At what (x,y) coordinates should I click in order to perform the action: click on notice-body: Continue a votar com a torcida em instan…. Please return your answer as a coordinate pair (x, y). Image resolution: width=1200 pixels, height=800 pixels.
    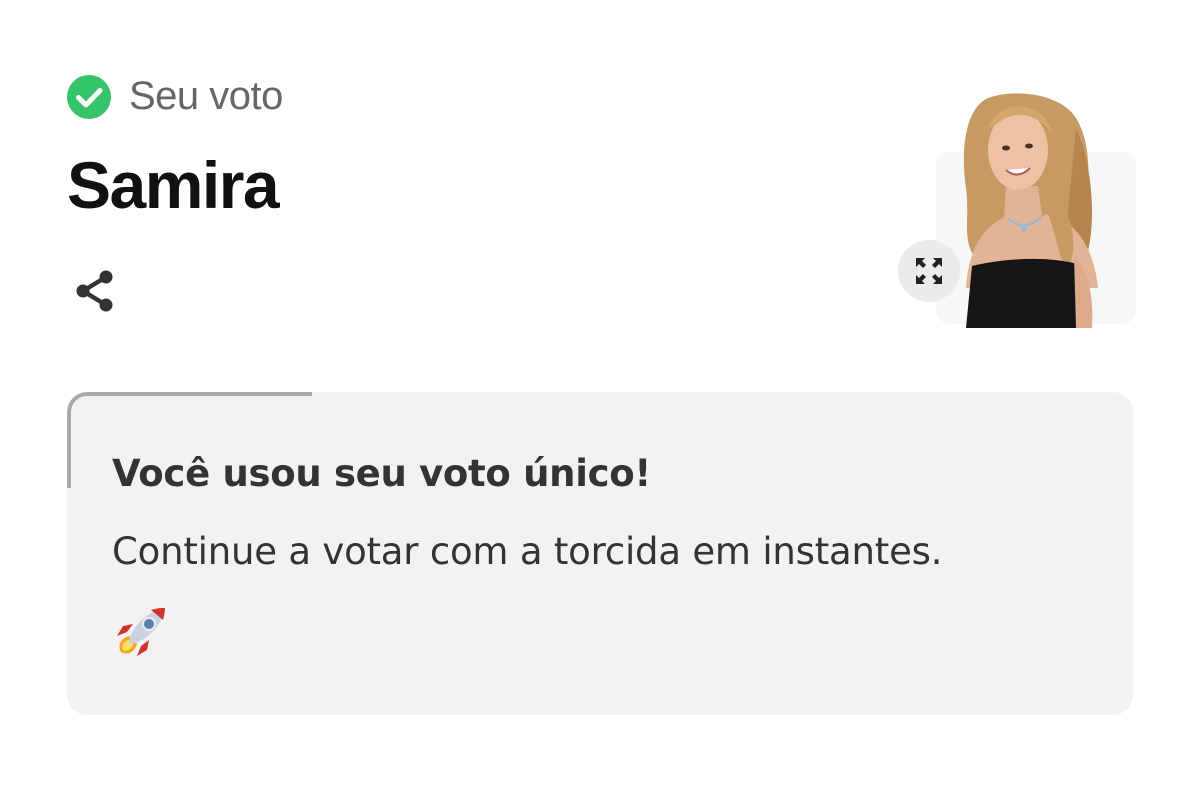
    Looking at the image, I should click on (527, 551).